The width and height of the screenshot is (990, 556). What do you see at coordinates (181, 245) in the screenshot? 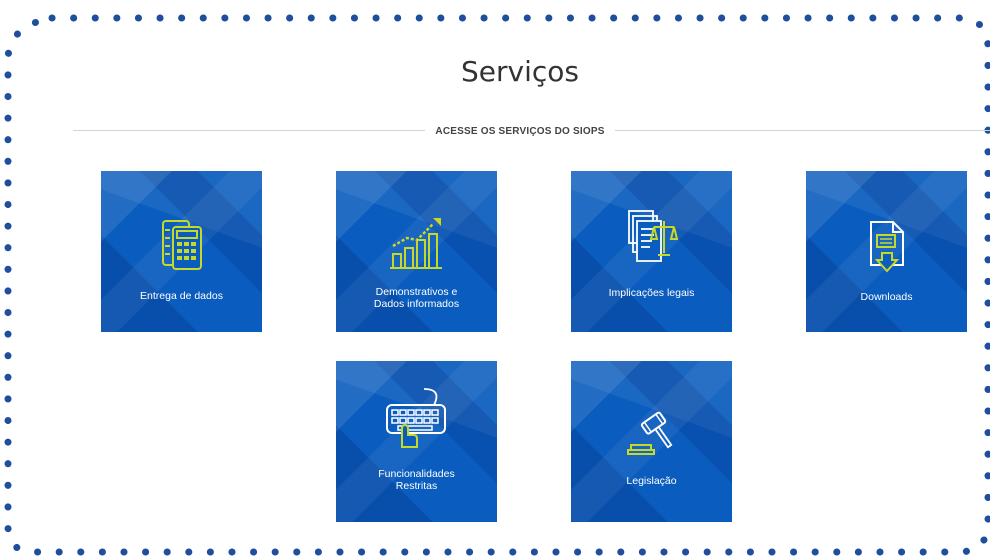
I see `calculator-icon` at bounding box center [181, 245].